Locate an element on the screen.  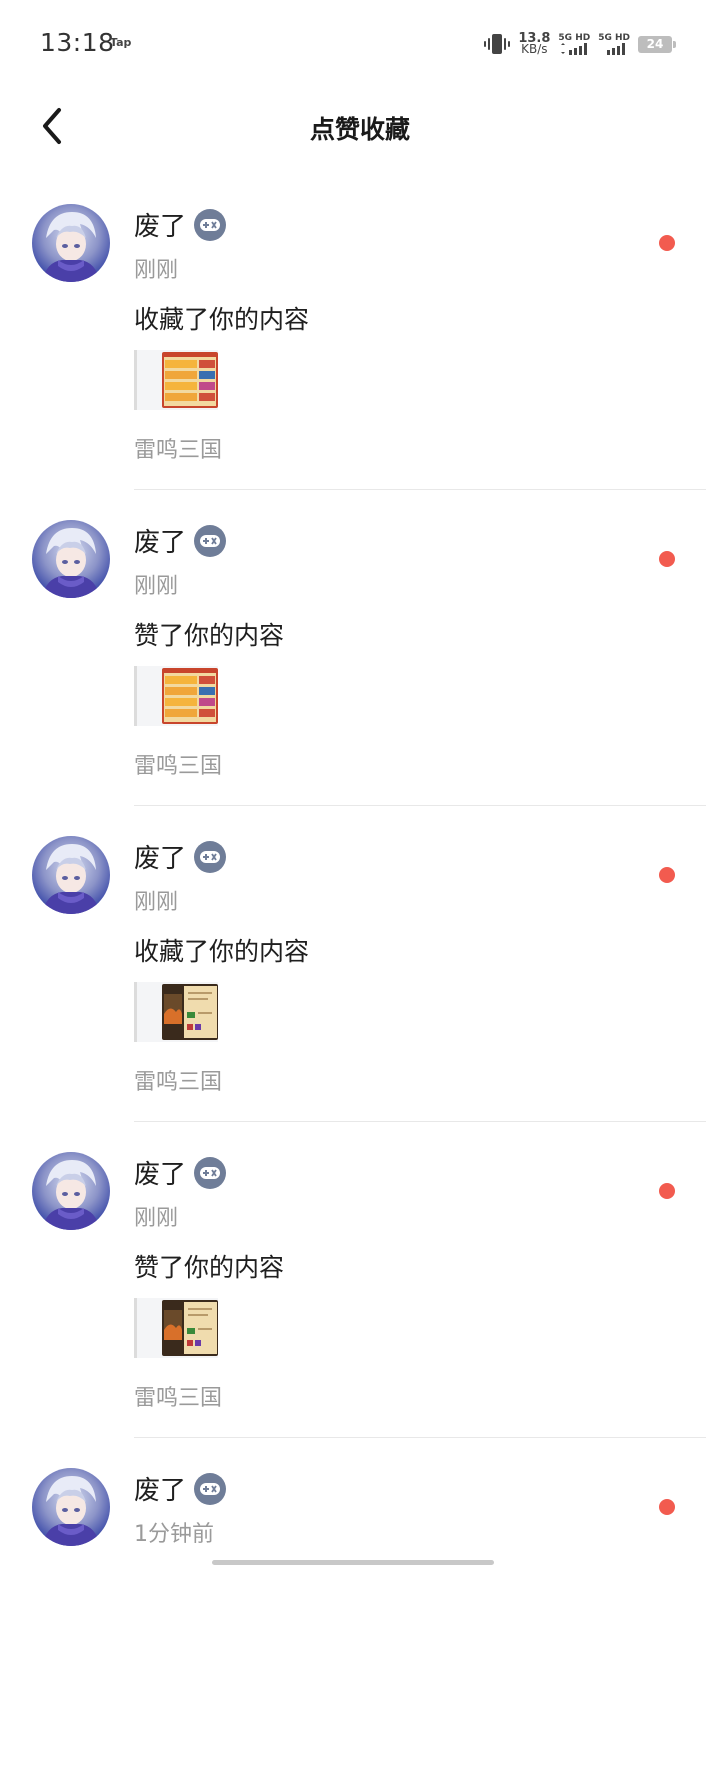
status-indicators: 13.8 KB/s 5G HD 5G HD 24 is located at coordinates (580, 44).